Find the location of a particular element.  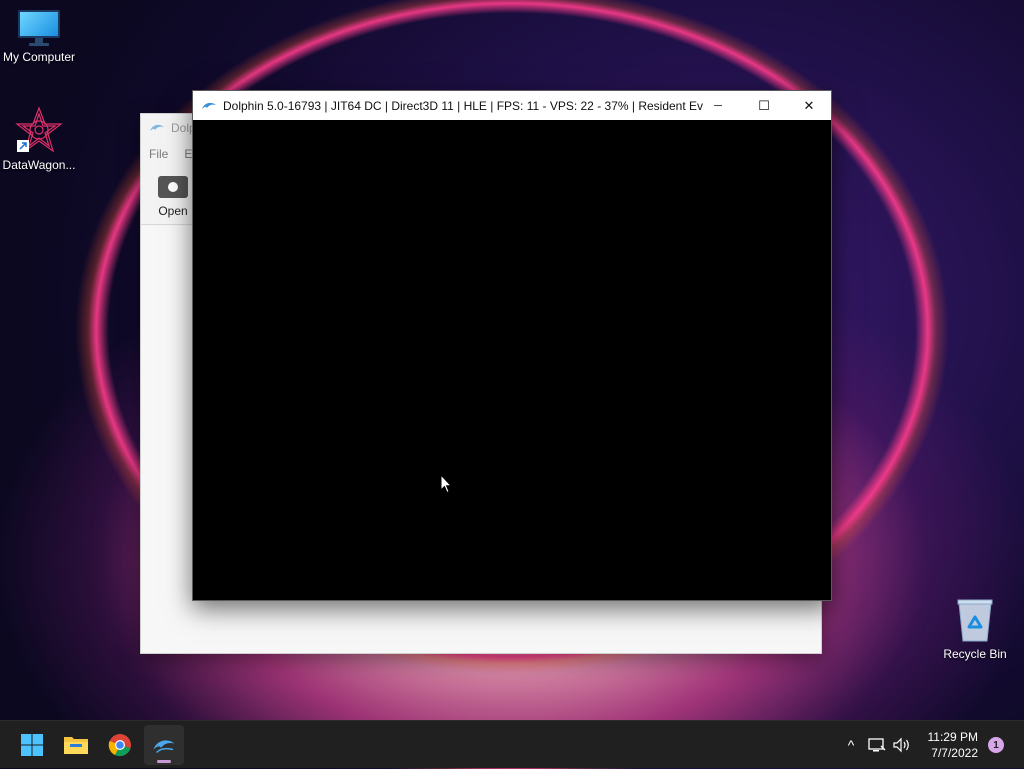

menu-file: File is located at coordinates (158, 154).